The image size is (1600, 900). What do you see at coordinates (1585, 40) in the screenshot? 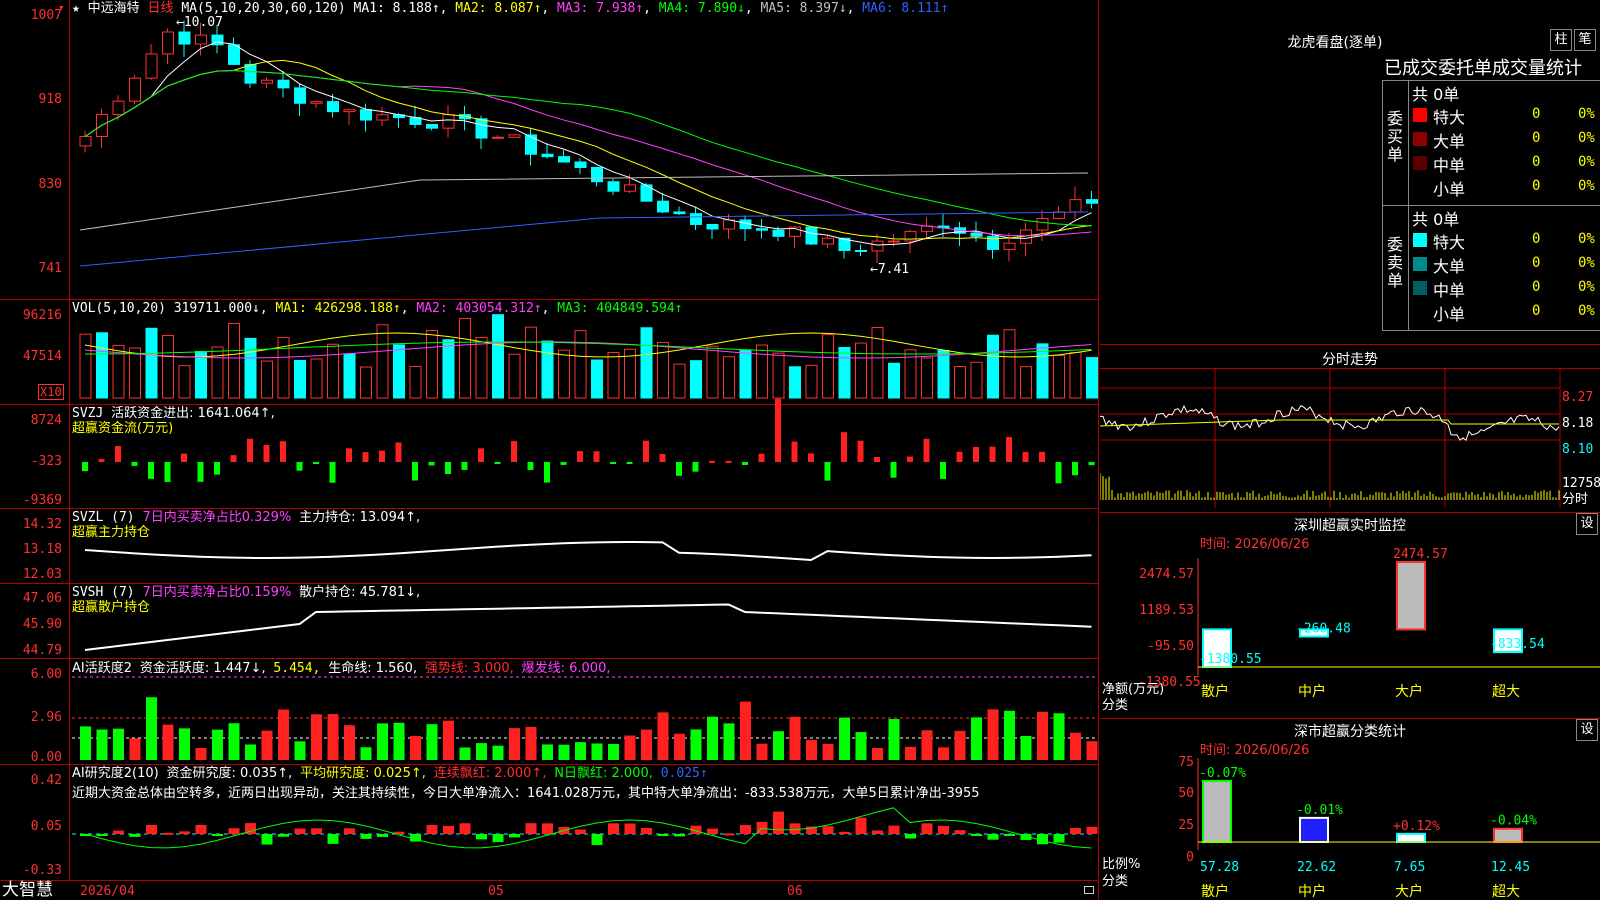
I see `lhb-tick-button: 笔` at bounding box center [1585, 40].